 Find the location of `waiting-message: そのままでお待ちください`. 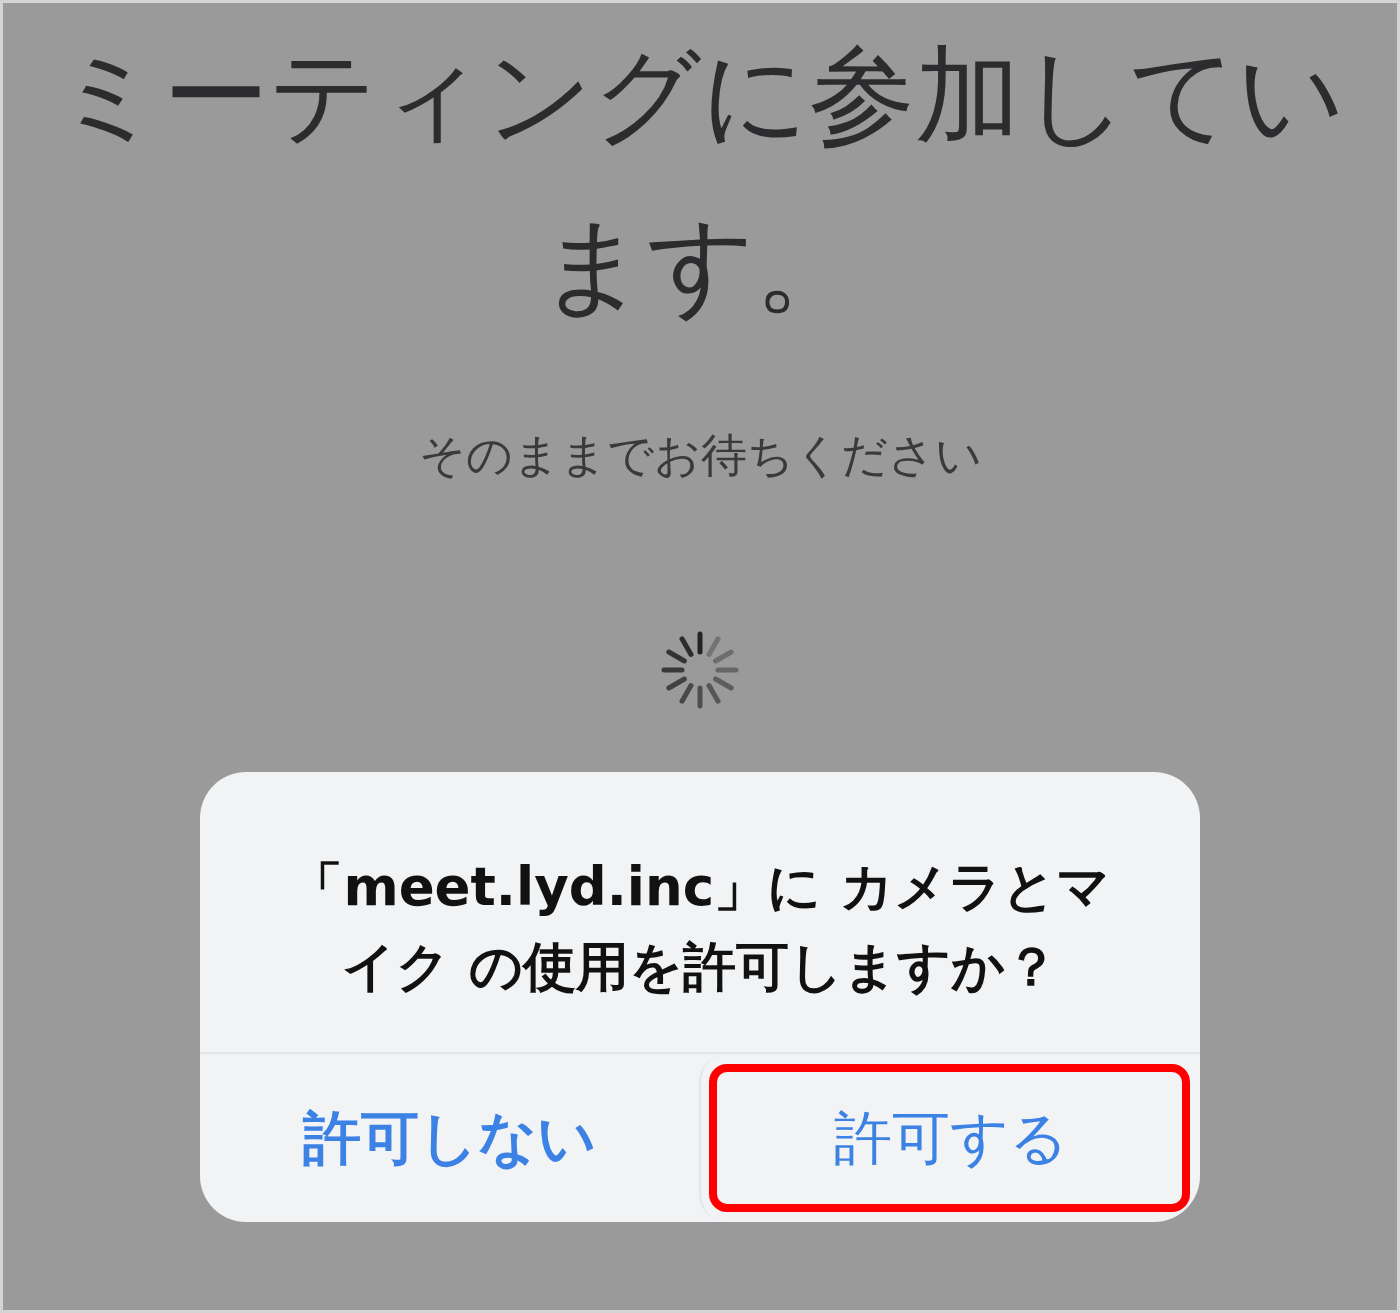

waiting-message: そのままでお待ちください is located at coordinates (700, 455).